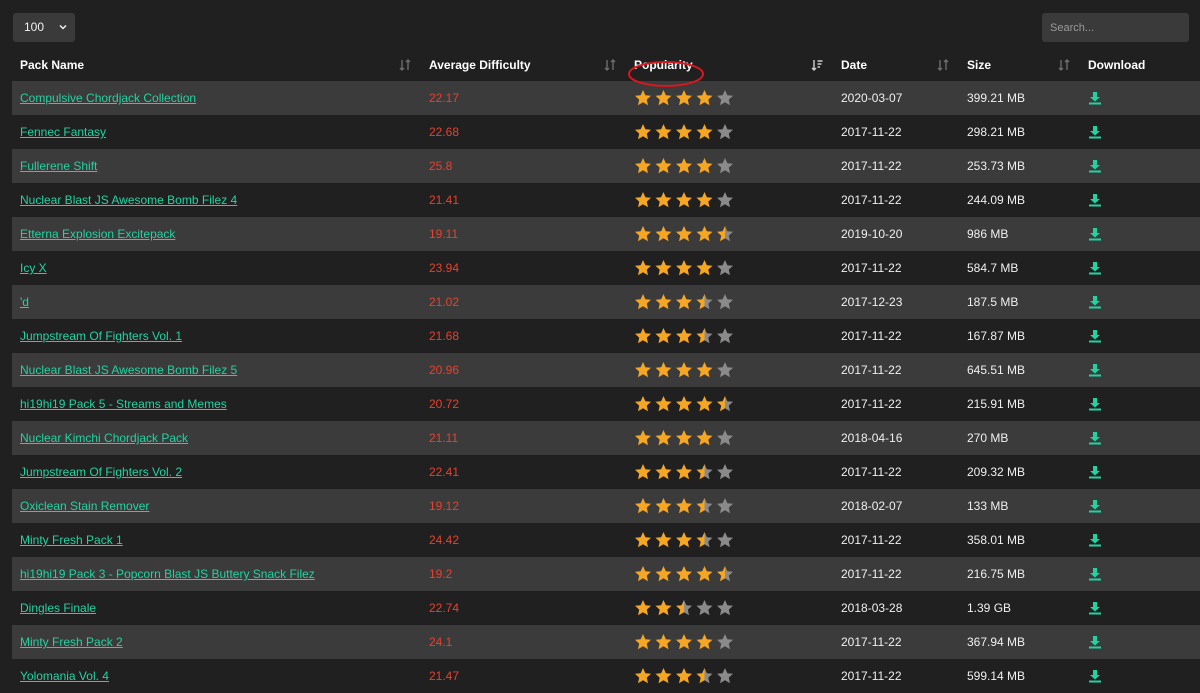  What do you see at coordinates (523, 438) in the screenshot?
I see `average-difficulty-value: 21.11` at bounding box center [523, 438].